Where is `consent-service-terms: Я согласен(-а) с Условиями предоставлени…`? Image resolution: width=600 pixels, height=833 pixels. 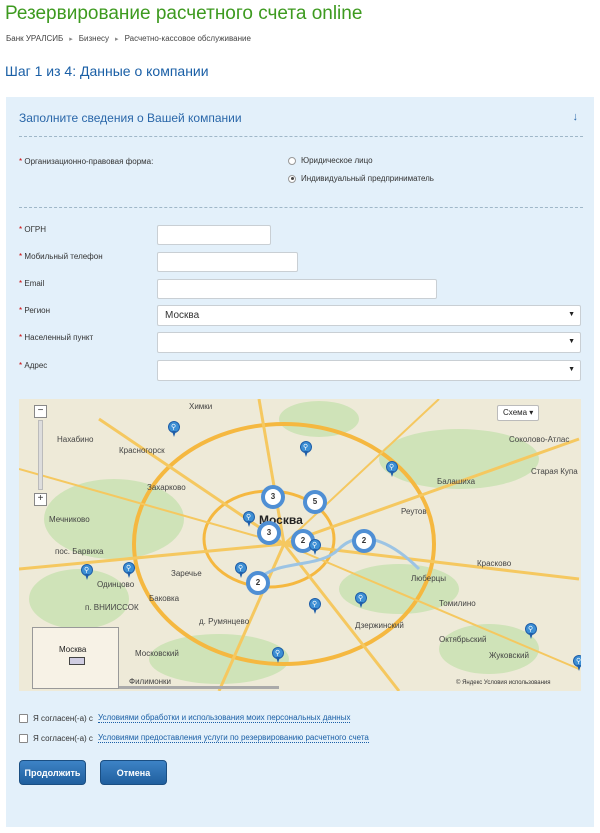
consent-service-terms: Я согласен(-а) с Условиями предоставлени… is located at coordinates (194, 738).